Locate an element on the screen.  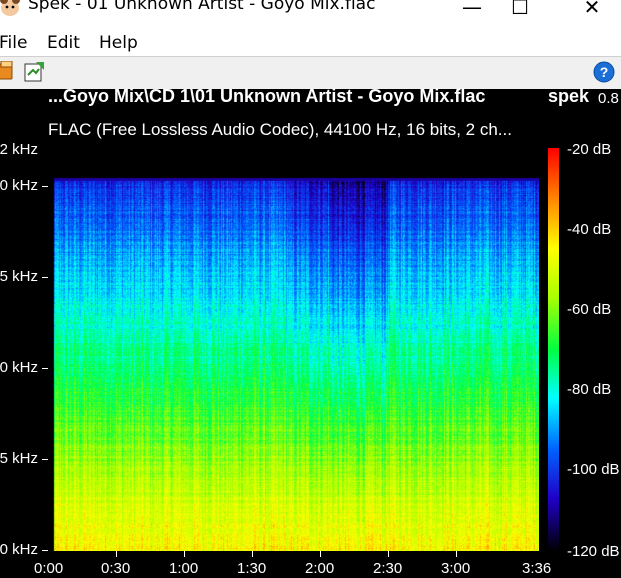
db-scale-label: -20 dB is located at coordinates (589, 149).